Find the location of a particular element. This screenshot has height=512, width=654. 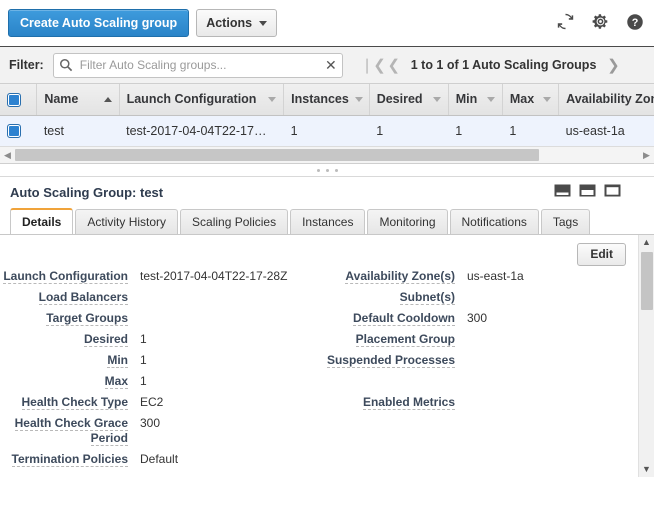

field-desired: Desired 1 is located at coordinates (158, 339).